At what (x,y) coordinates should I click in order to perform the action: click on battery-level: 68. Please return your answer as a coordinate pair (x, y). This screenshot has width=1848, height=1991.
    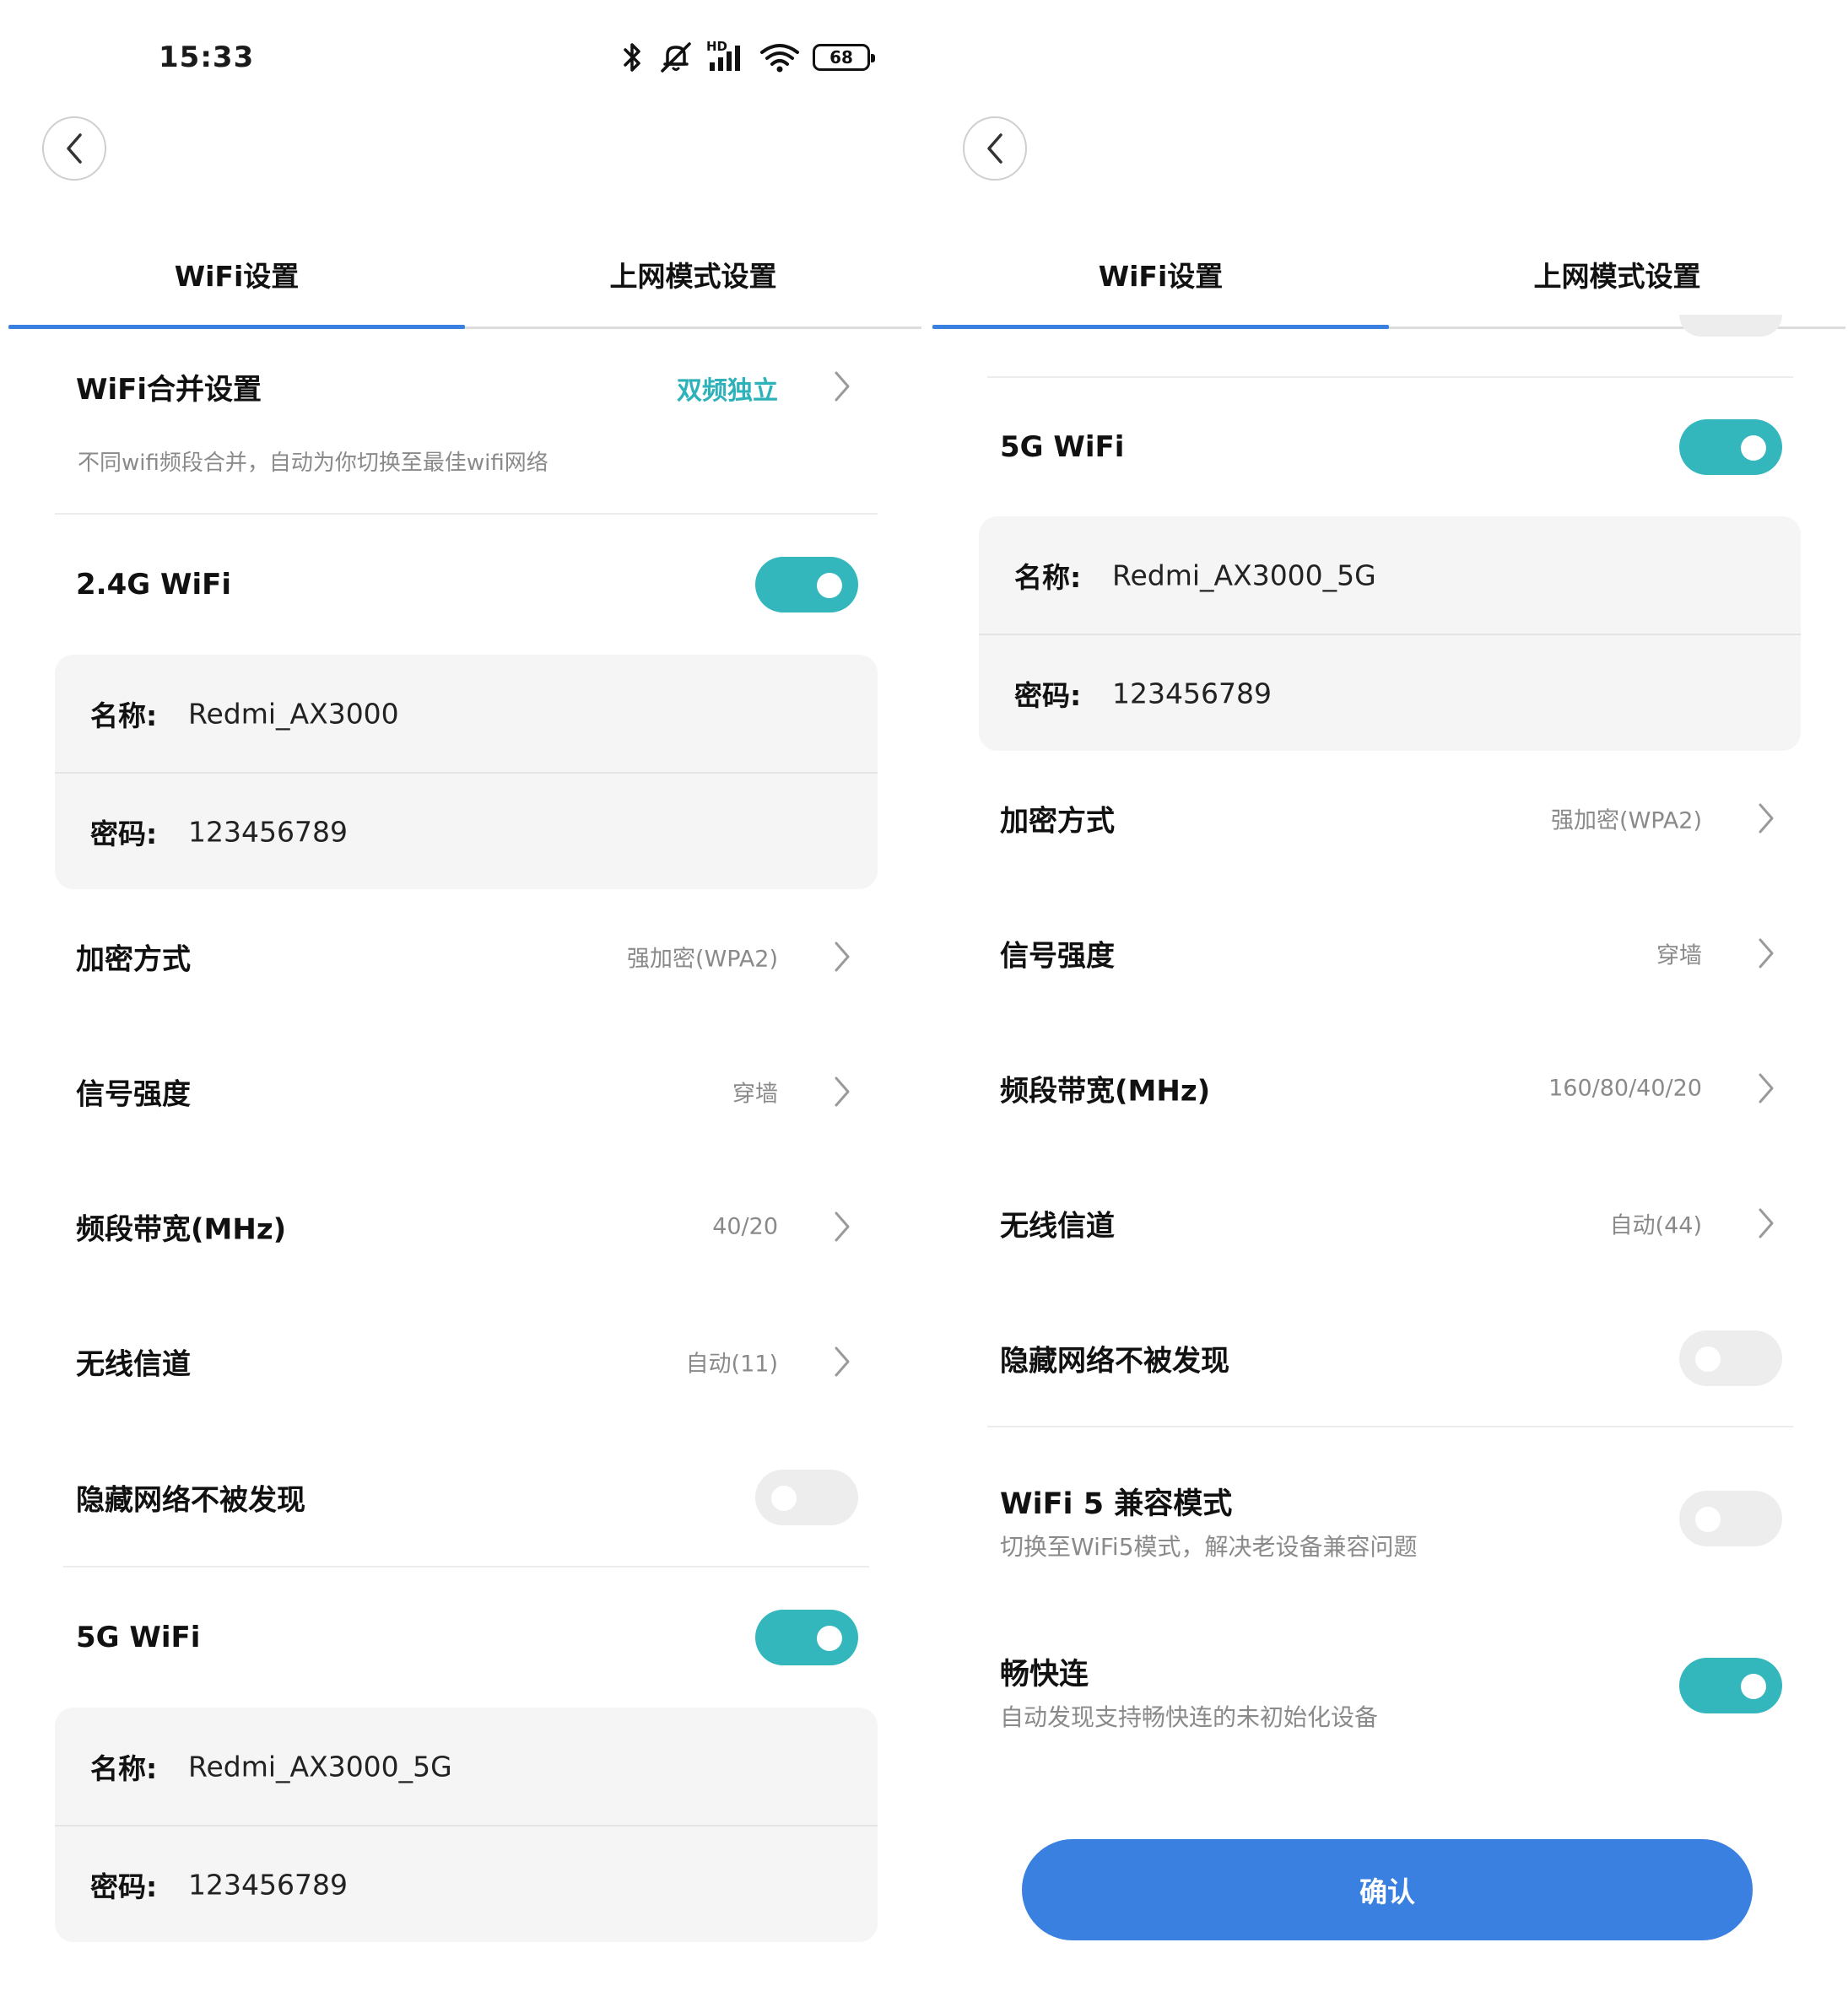
    Looking at the image, I should click on (841, 57).